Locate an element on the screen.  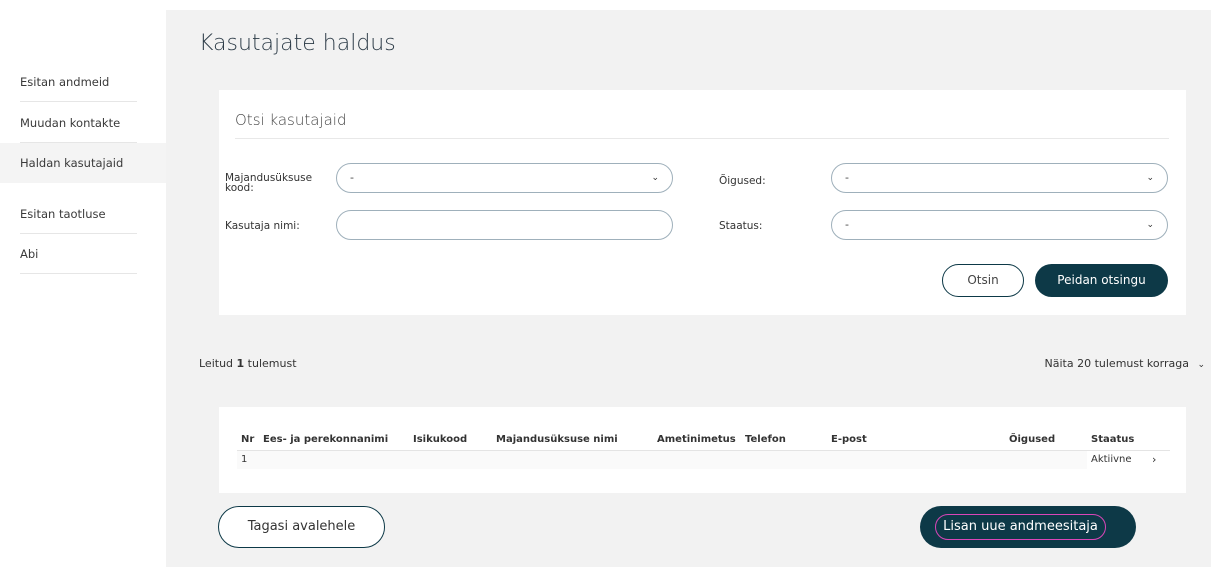
status-value: - is located at coordinates (847, 224).